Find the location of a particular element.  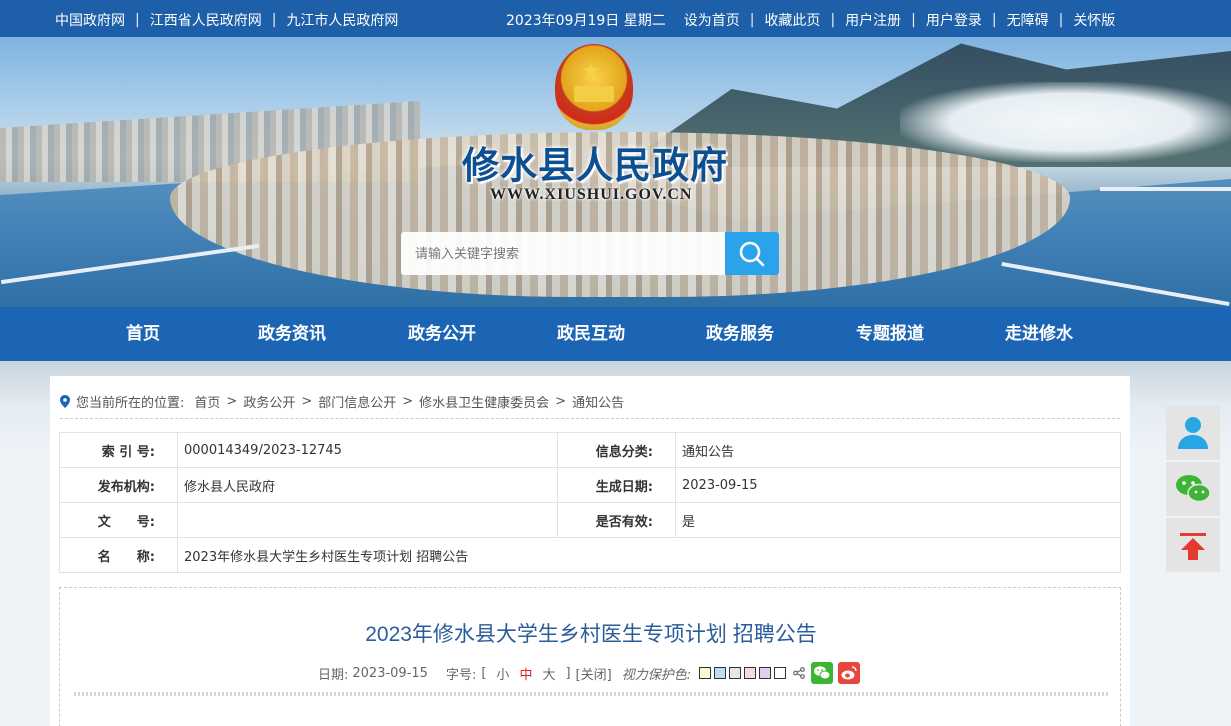

weibo-icon is located at coordinates (849, 673).